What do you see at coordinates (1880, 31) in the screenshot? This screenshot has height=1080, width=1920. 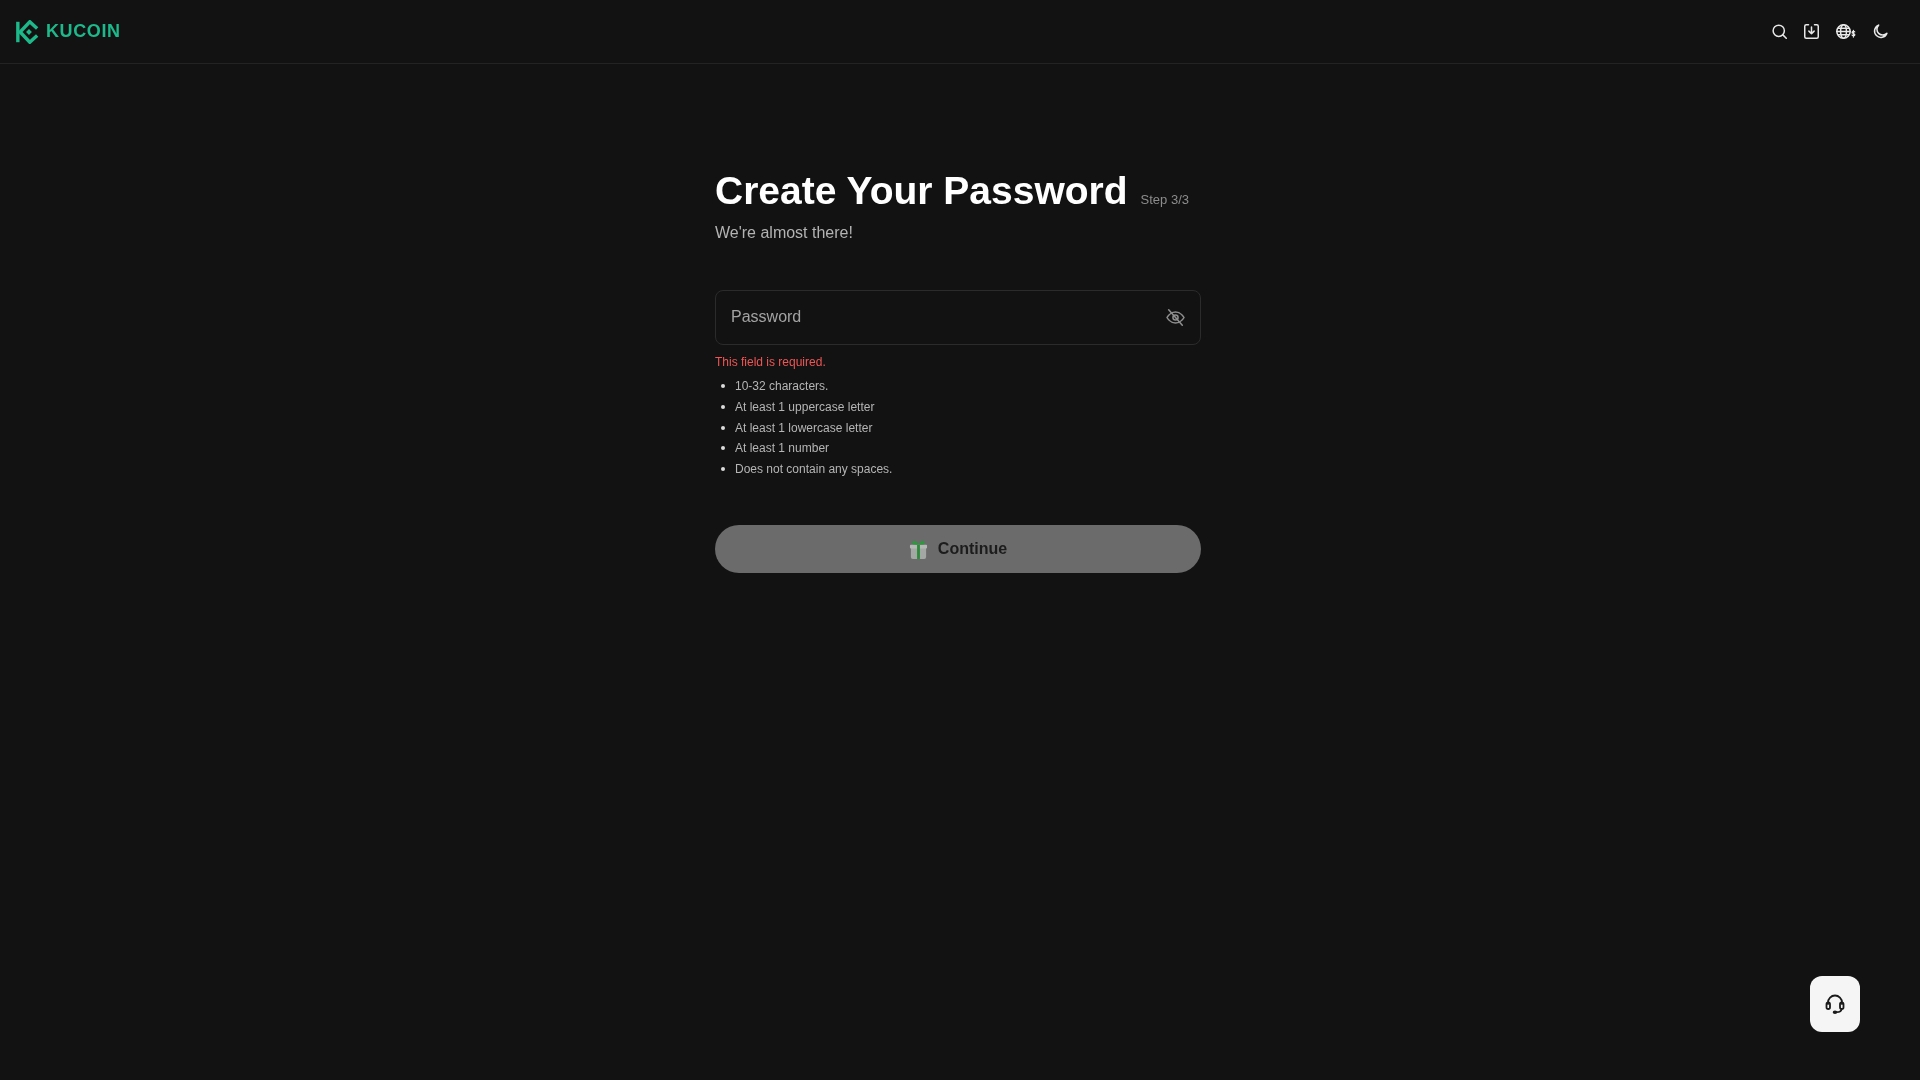 I see `moon-icon` at bounding box center [1880, 31].